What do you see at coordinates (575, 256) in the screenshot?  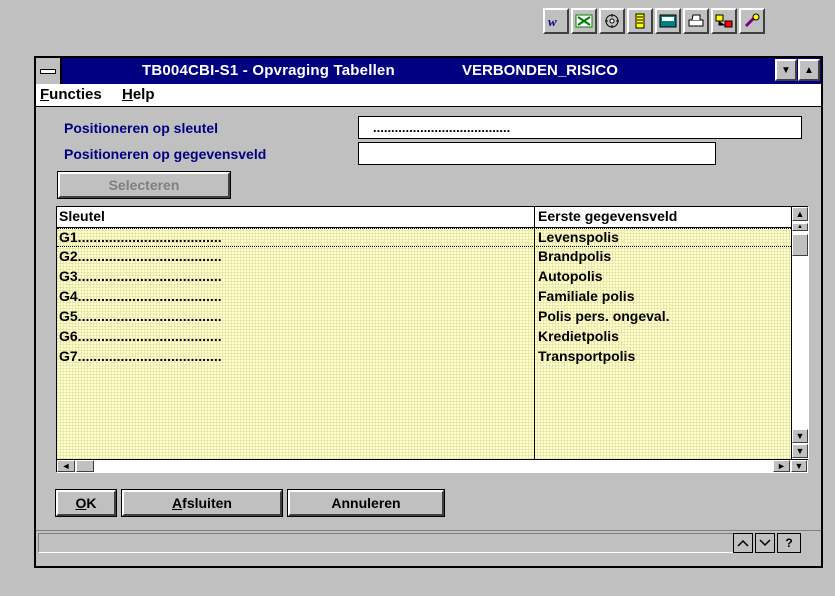 I see `value-cell: Brandpolis` at bounding box center [575, 256].